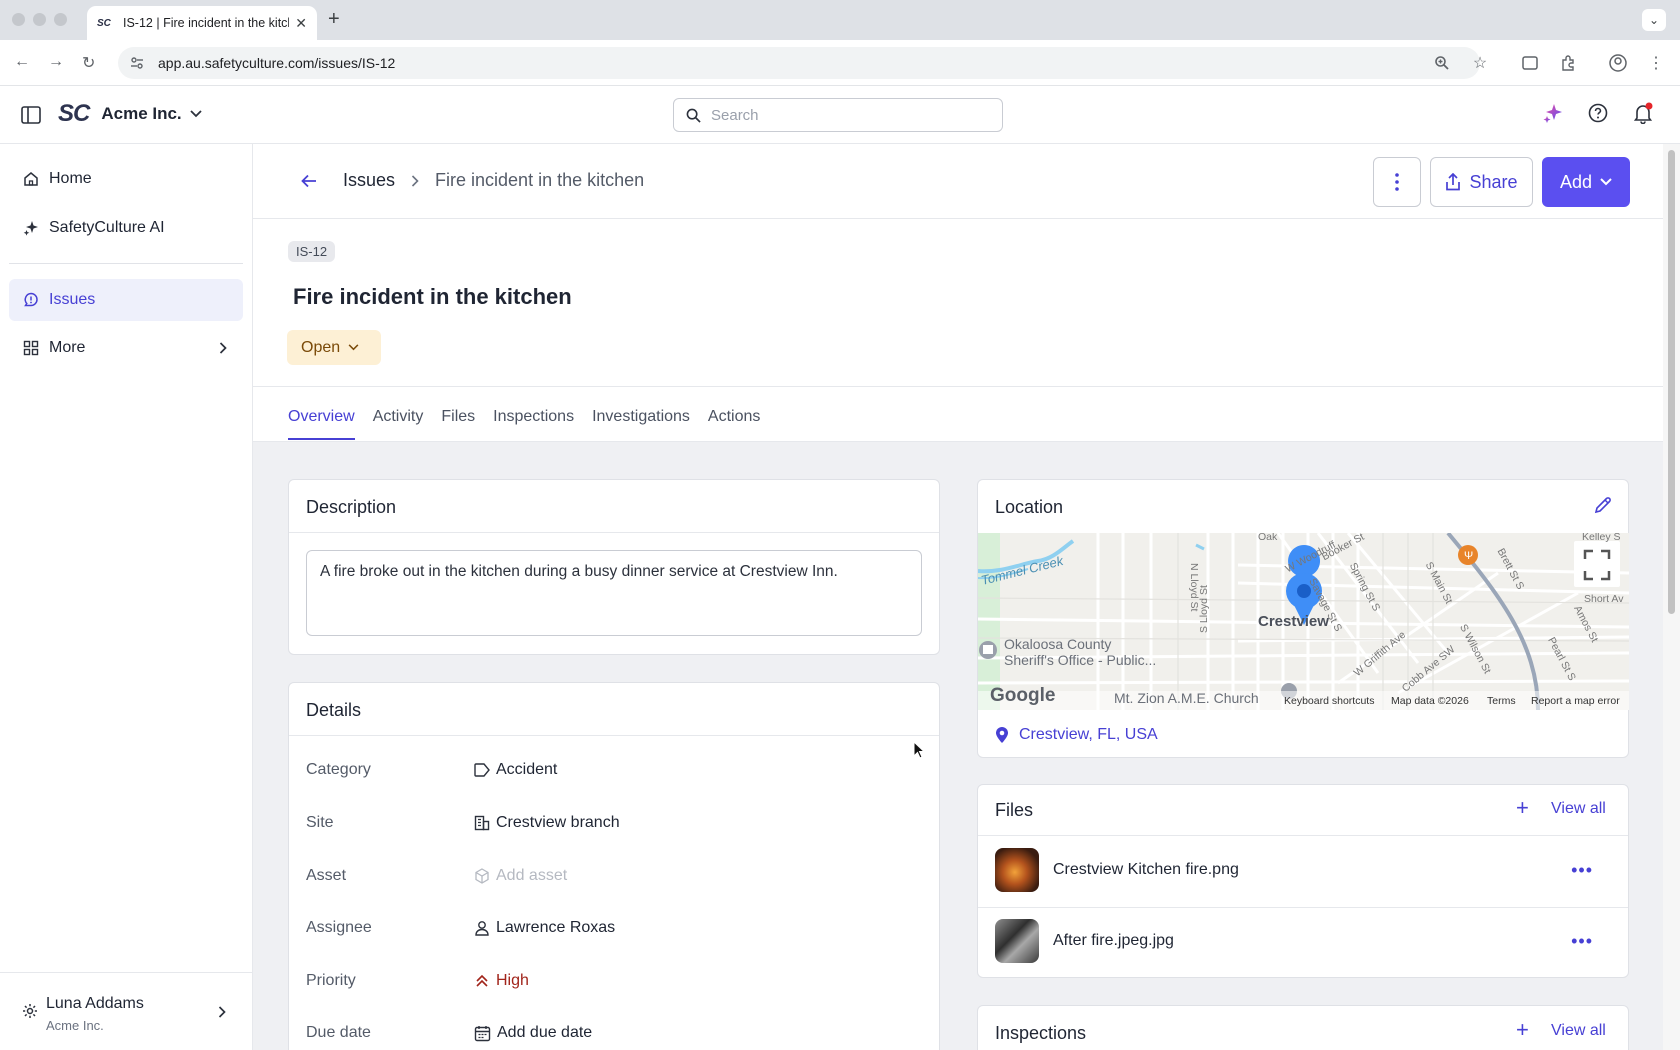 The width and height of the screenshot is (1680, 1050). Describe the element at coordinates (545, 1032) in the screenshot. I see `due-date-text: Add due date` at that location.